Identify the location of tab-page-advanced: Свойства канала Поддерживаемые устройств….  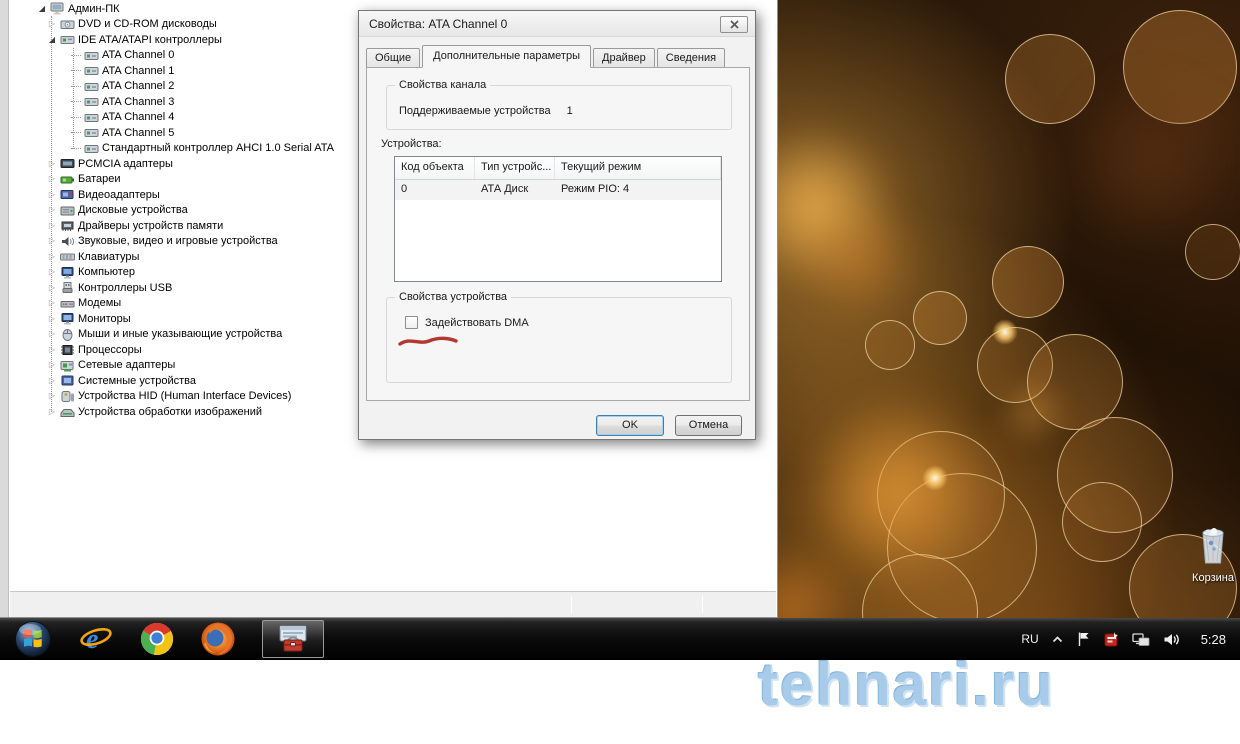
(558, 234).